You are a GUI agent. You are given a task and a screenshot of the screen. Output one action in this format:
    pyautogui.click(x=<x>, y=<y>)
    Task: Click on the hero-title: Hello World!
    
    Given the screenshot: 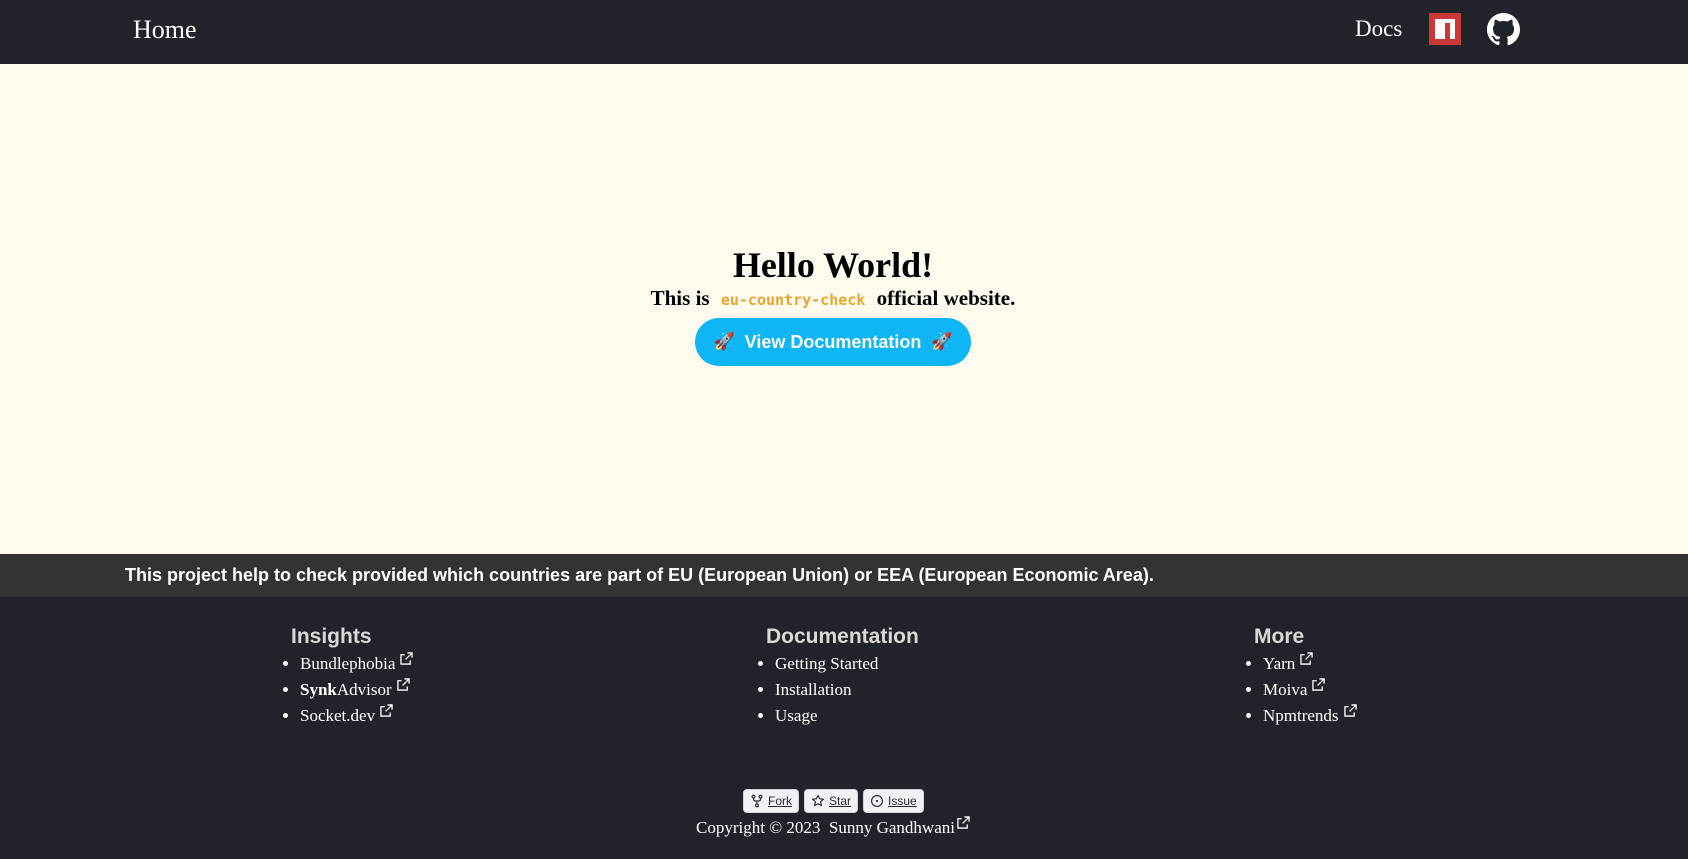 What is the action you would take?
    pyautogui.click(x=833, y=265)
    